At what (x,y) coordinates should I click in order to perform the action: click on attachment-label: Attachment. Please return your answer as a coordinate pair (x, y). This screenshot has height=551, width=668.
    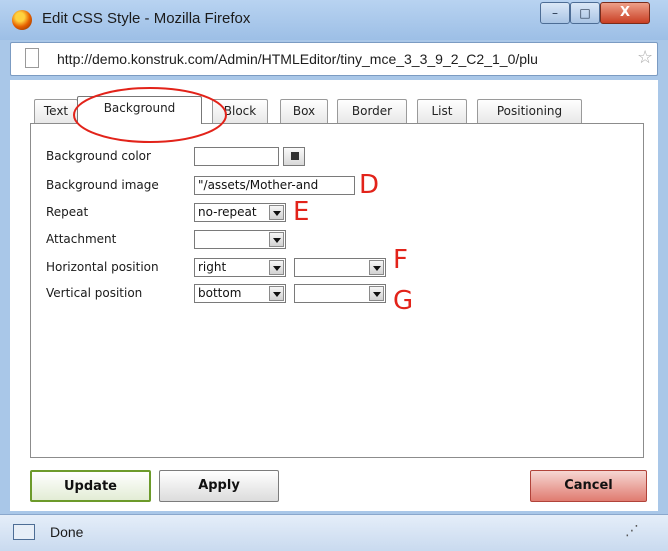
    Looking at the image, I should click on (81, 239).